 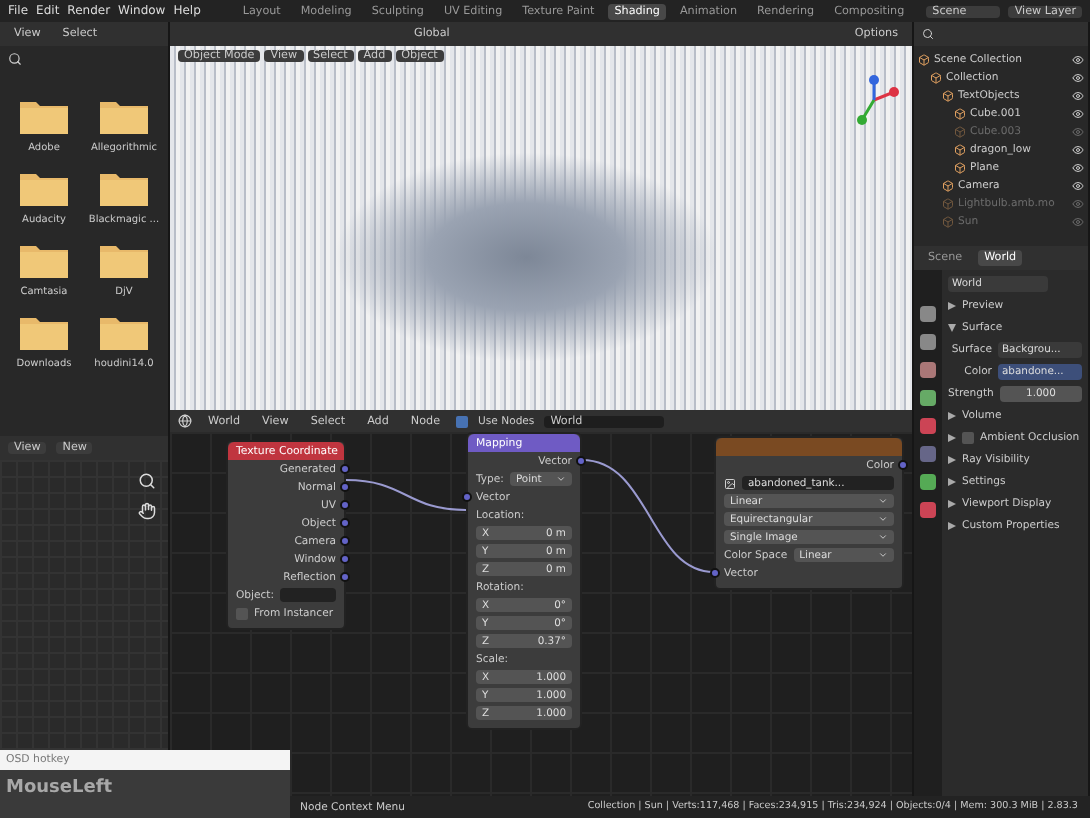 What do you see at coordinates (730, 483) in the screenshot?
I see `image-icon` at bounding box center [730, 483].